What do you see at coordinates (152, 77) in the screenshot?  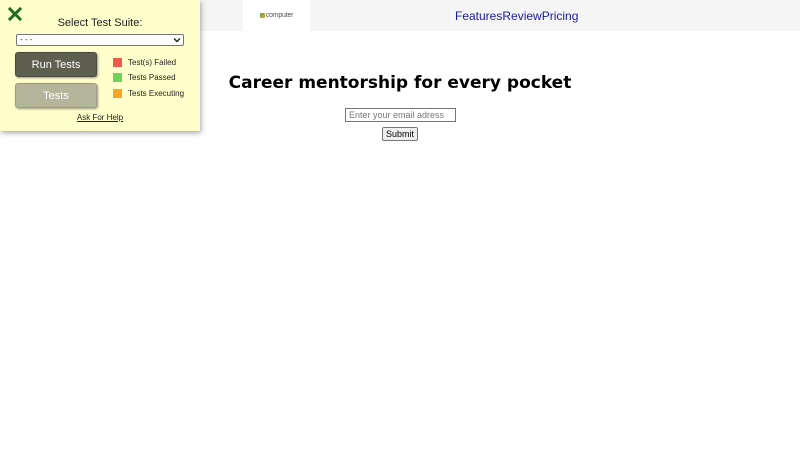 I see `legend-label: Tests Passed` at bounding box center [152, 77].